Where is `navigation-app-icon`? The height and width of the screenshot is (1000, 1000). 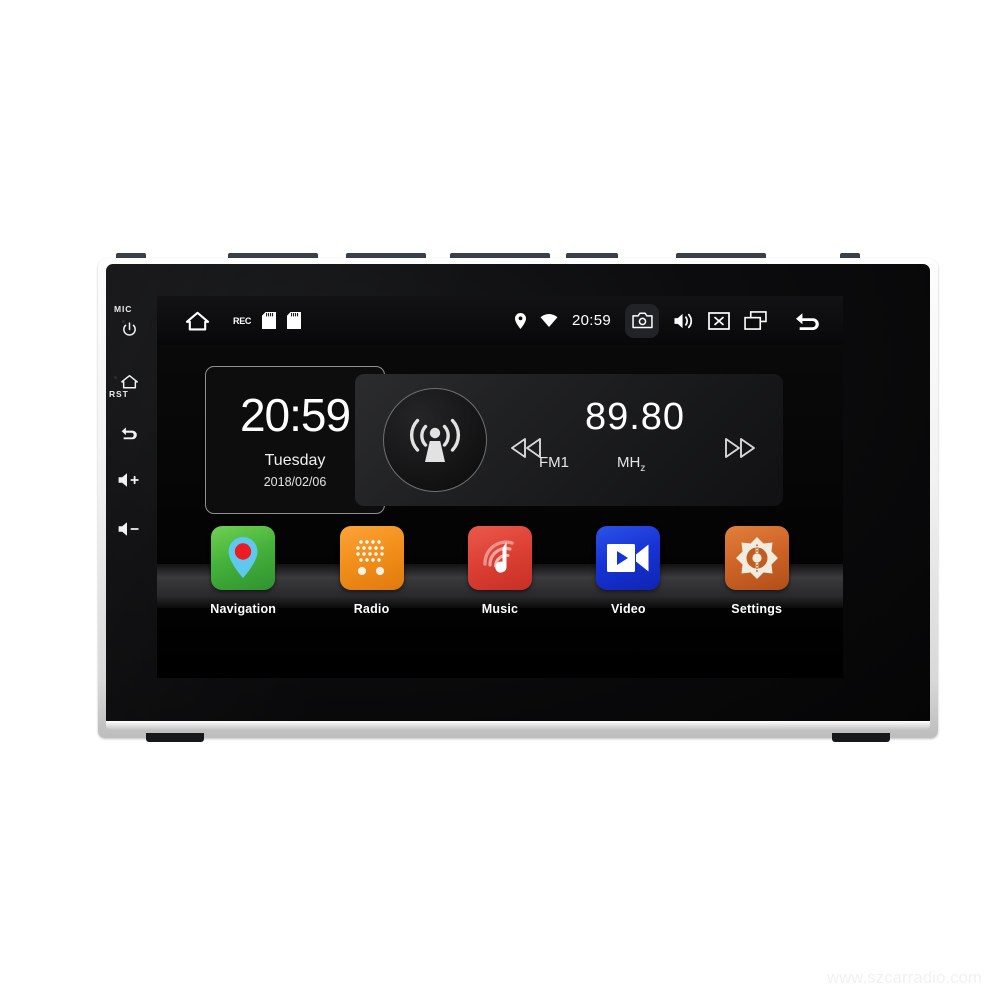
navigation-app-icon is located at coordinates (243, 558).